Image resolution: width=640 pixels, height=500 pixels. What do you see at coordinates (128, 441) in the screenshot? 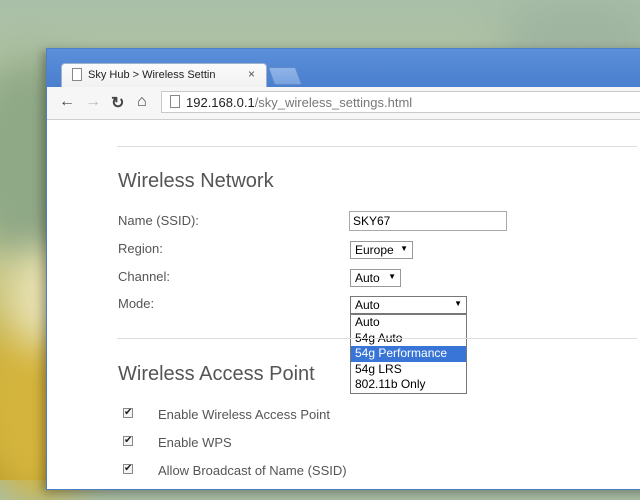
I see `enable-wps-checkbox: ✔` at bounding box center [128, 441].